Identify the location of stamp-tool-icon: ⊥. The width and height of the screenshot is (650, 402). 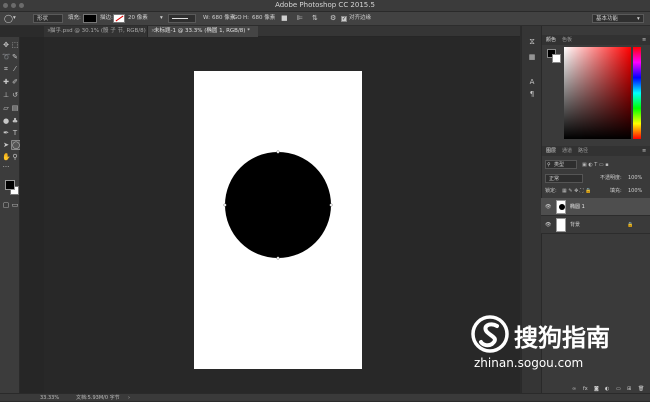
(6, 95).